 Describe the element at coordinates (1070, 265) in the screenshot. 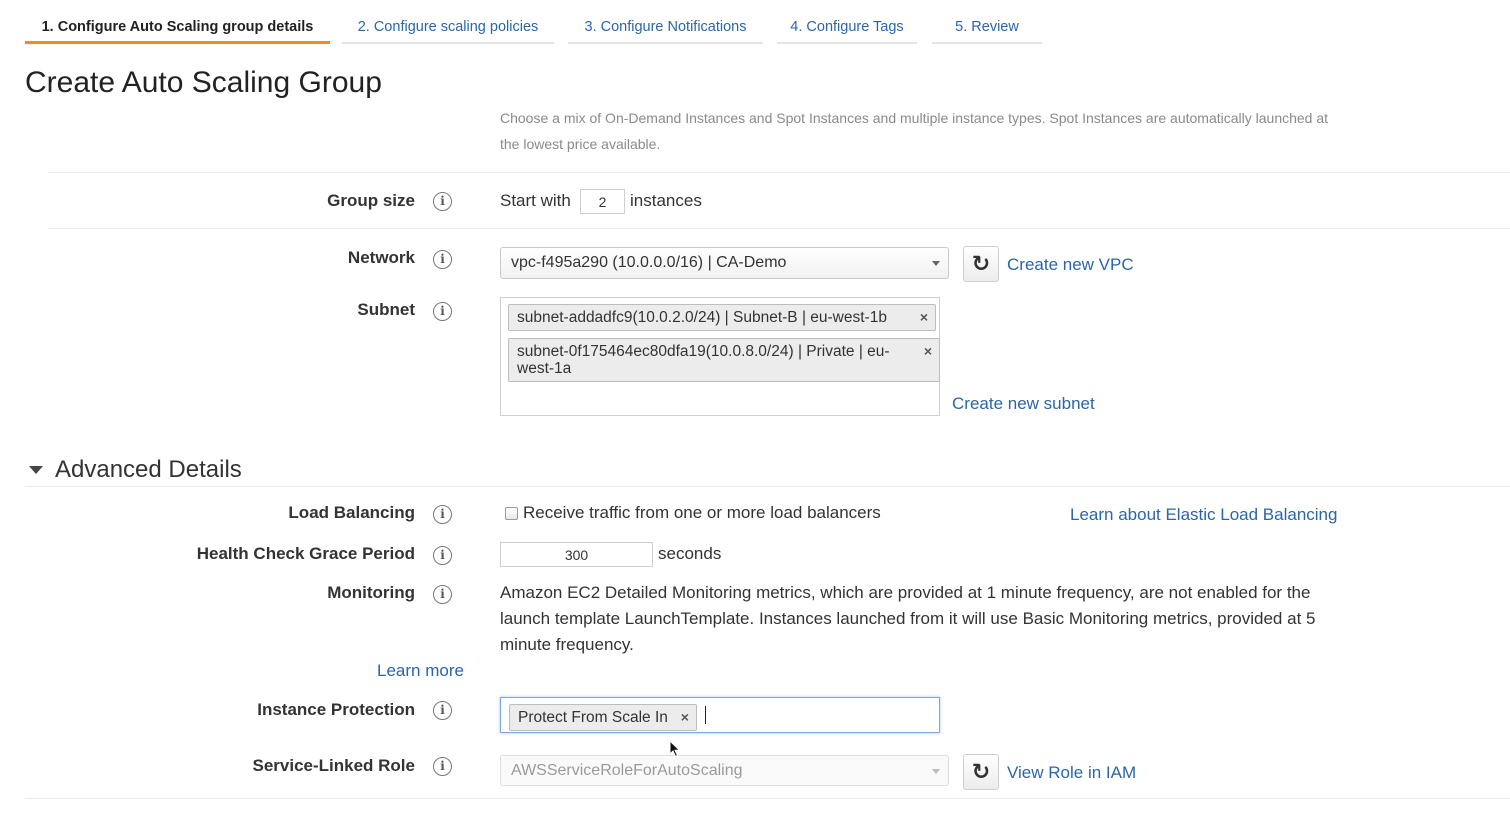

I see `create-new-vpc-link: Create new VPC` at that location.